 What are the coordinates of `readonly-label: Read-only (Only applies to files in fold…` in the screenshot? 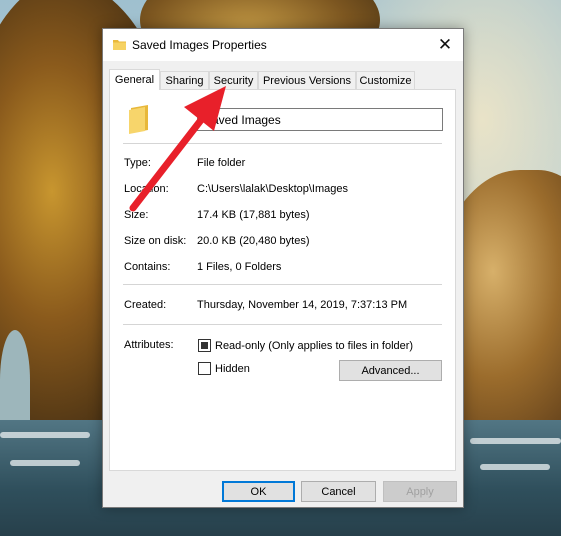 It's located at (314, 346).